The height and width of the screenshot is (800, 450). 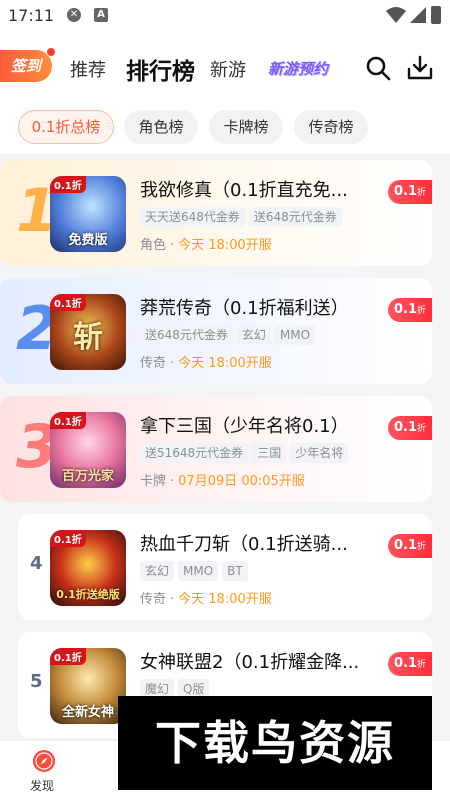 What do you see at coordinates (269, 453) in the screenshot?
I see `game-tag: 三国` at bounding box center [269, 453].